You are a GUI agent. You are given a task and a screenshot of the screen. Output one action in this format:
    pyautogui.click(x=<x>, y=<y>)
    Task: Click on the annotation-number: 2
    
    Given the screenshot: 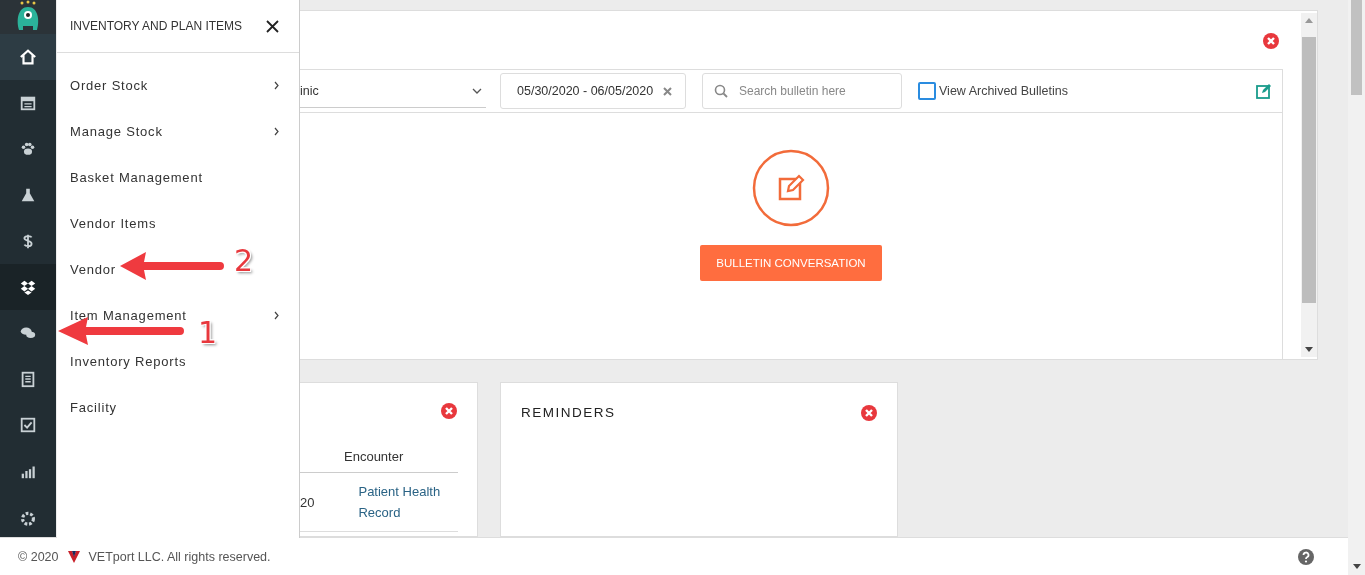 What is the action you would take?
    pyautogui.click(x=244, y=261)
    